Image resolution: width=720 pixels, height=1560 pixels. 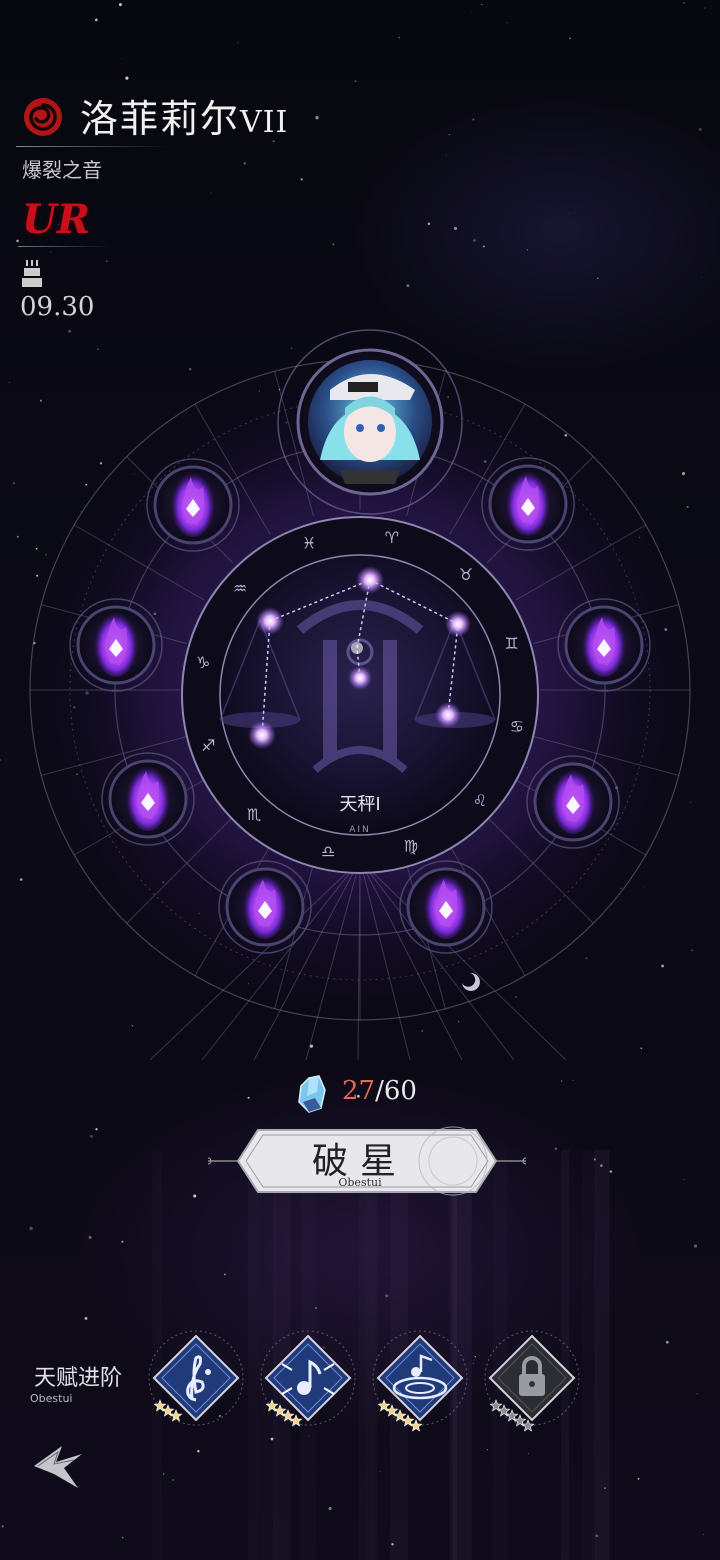 I want to click on character-rank: VII, so click(x=264, y=122).